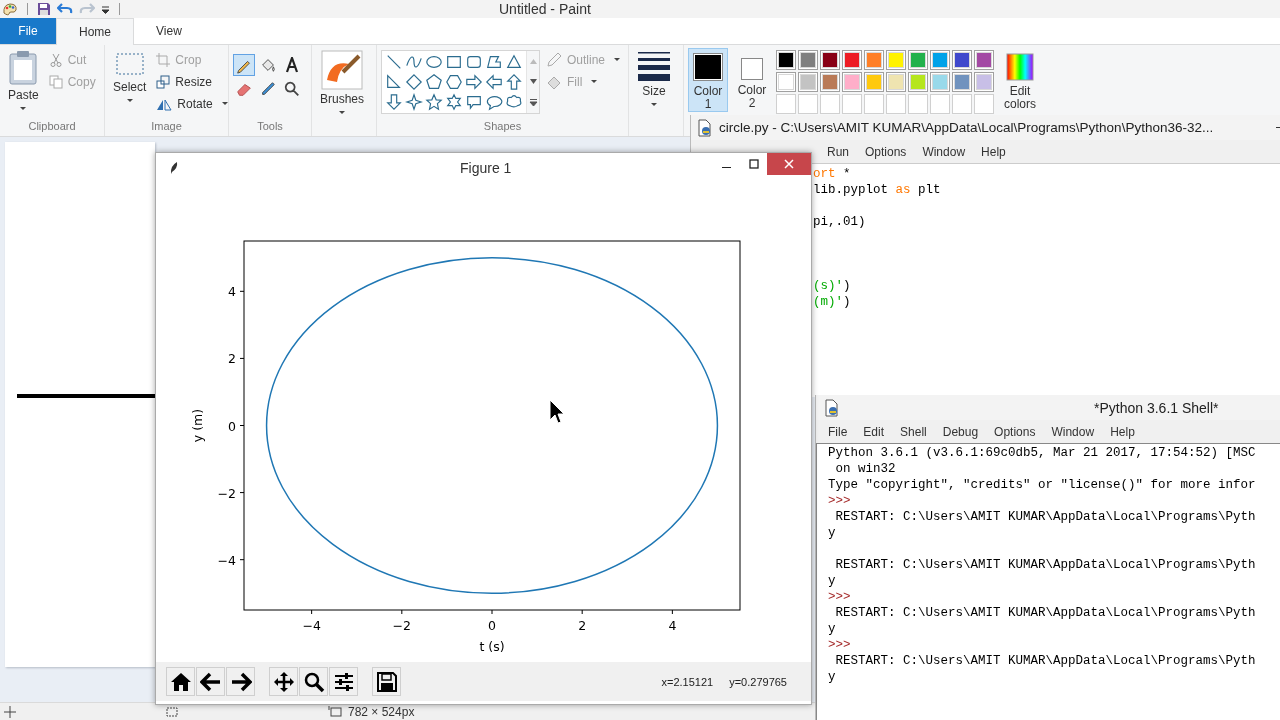  What do you see at coordinates (394, 62) in the screenshot?
I see `line-shape-icon` at bounding box center [394, 62].